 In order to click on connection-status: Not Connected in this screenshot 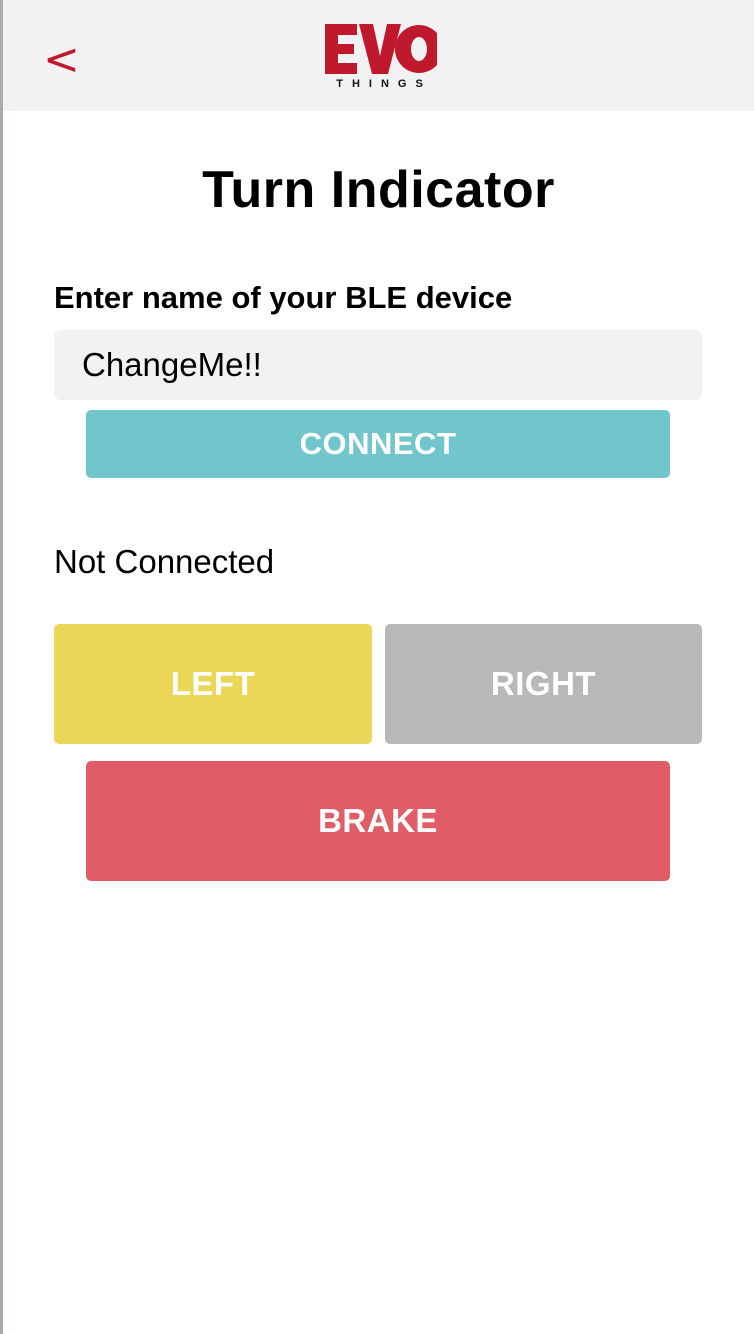, I will do `click(164, 561)`.